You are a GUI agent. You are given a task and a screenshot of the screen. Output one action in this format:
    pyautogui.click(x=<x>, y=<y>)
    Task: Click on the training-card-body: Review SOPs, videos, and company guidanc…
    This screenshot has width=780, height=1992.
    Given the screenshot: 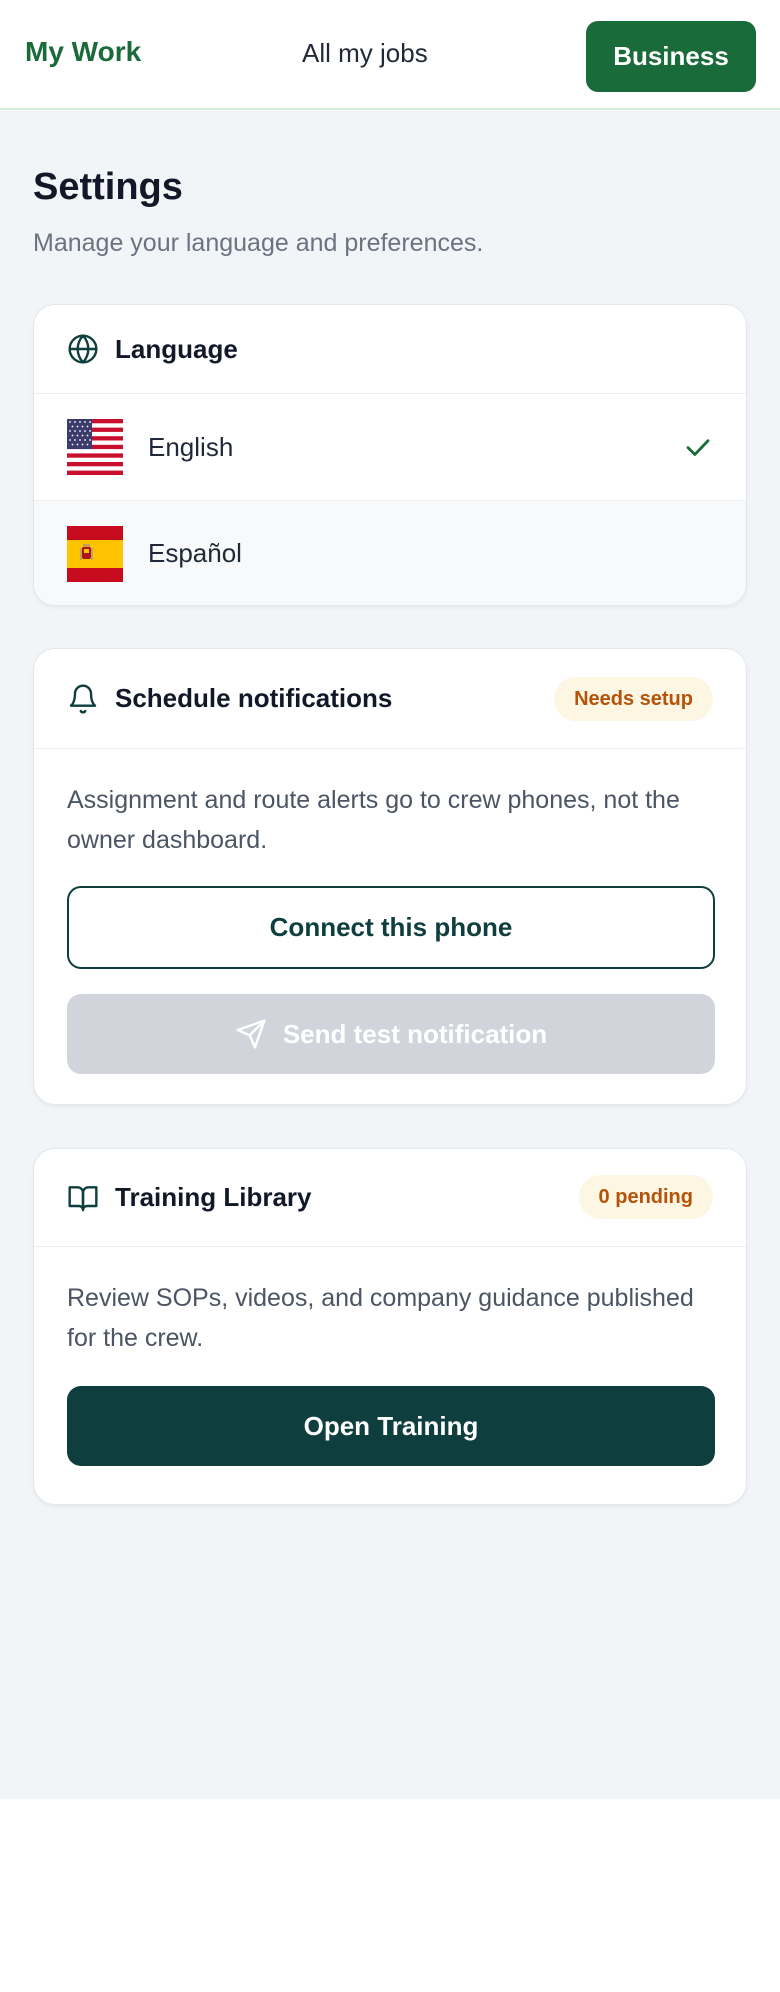 What is the action you would take?
    pyautogui.click(x=390, y=1356)
    